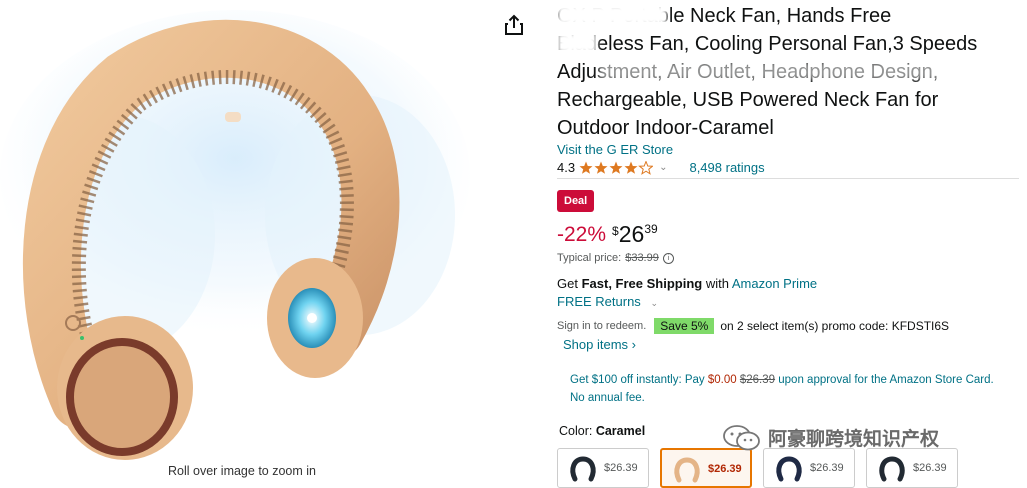 The width and height of the screenshot is (1027, 488). What do you see at coordinates (668, 258) in the screenshot?
I see `info-icon: i` at bounding box center [668, 258].